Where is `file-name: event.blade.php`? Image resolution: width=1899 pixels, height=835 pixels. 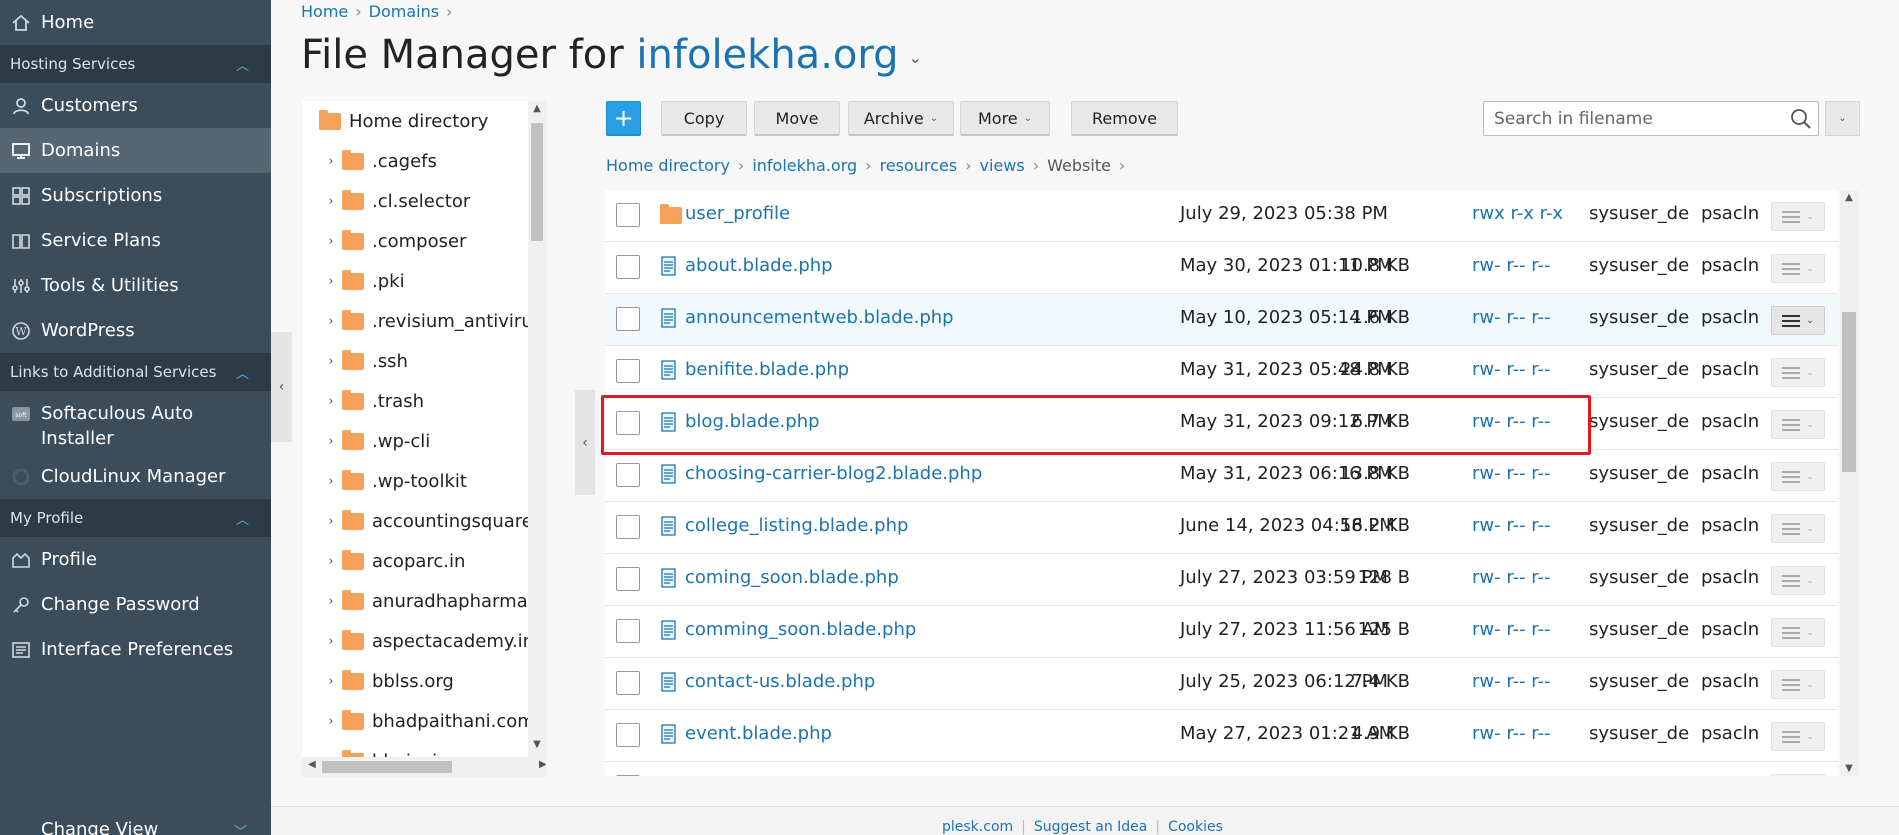
file-name: event.blade.php is located at coordinates (758, 733).